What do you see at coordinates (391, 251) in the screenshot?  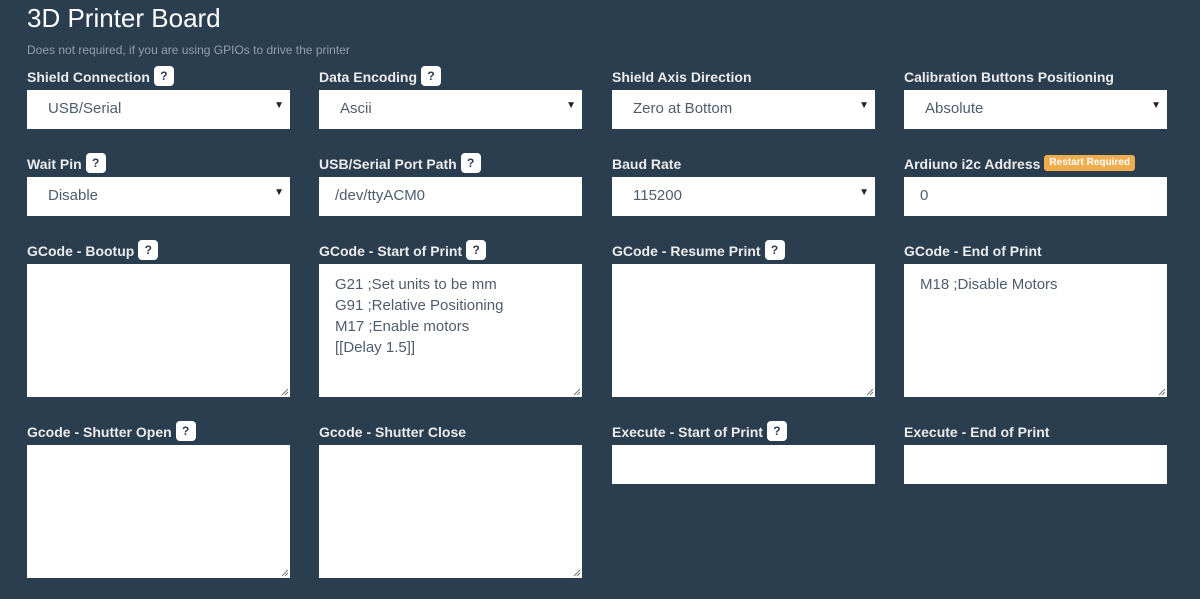 I see `gcode-start-of-print-label: GCode - Start of Print` at bounding box center [391, 251].